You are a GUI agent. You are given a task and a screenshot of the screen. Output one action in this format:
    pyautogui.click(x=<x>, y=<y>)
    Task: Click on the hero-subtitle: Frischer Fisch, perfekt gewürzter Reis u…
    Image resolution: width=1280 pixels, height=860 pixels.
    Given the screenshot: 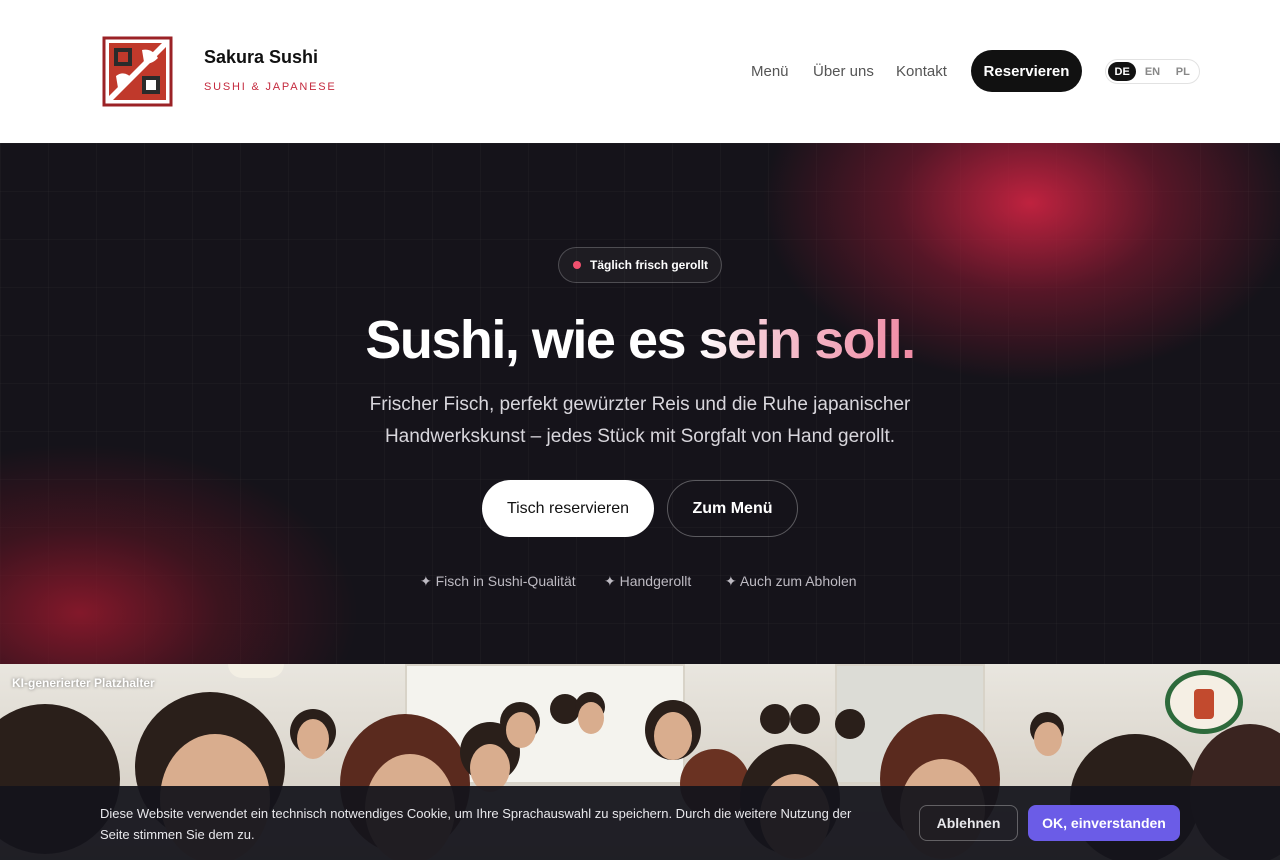 What is the action you would take?
    pyautogui.click(x=640, y=421)
    